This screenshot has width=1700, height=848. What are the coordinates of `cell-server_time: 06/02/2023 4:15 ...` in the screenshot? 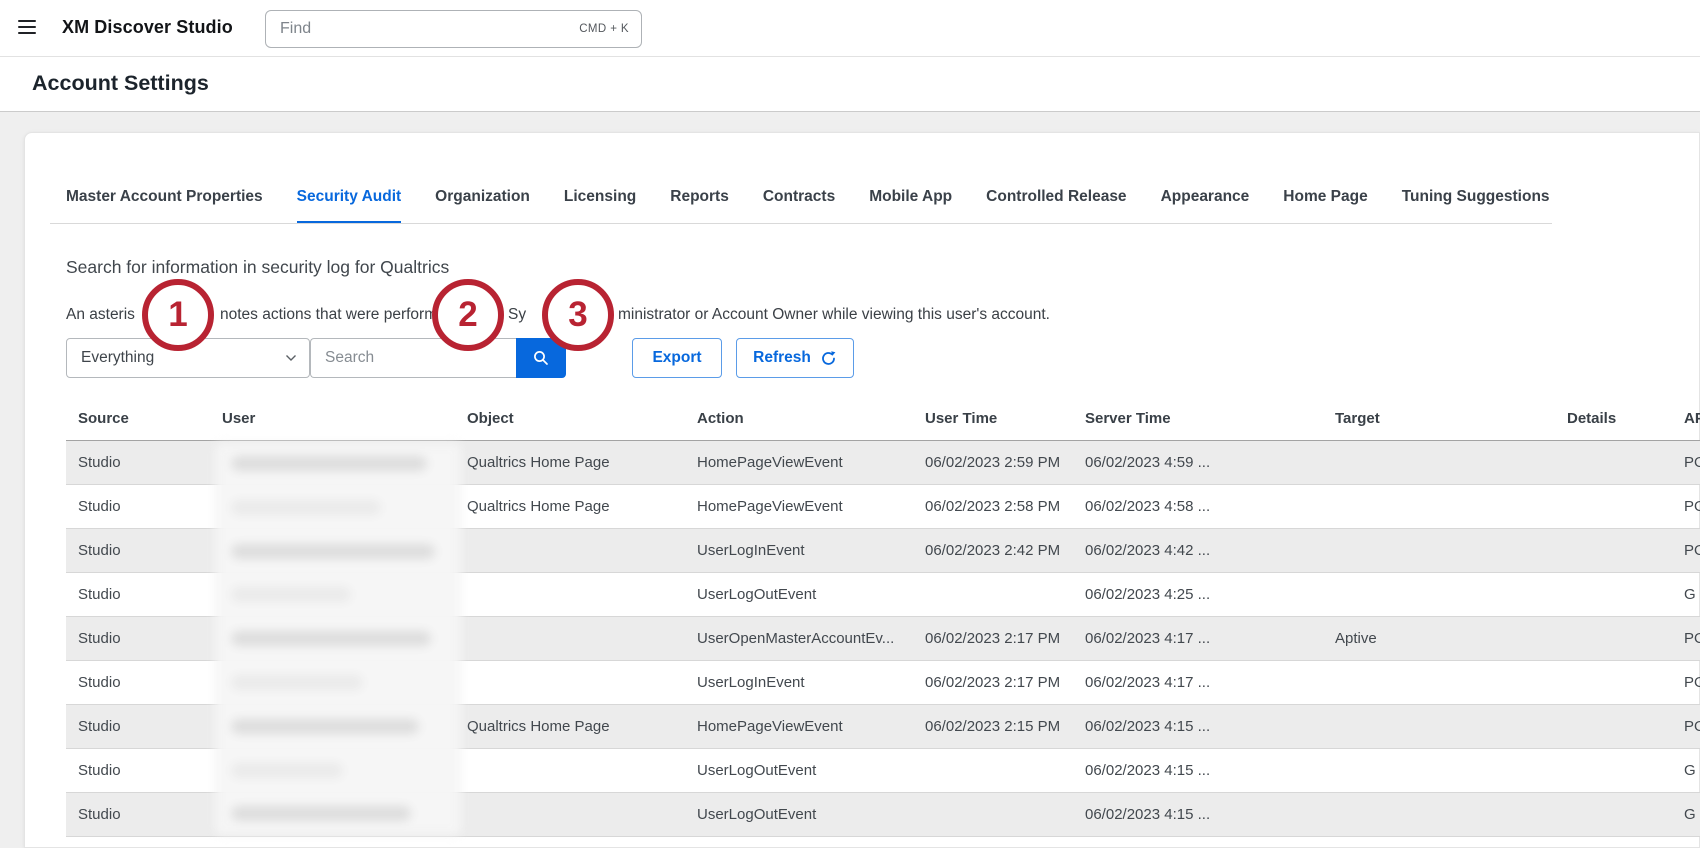 It's located at (1210, 726).